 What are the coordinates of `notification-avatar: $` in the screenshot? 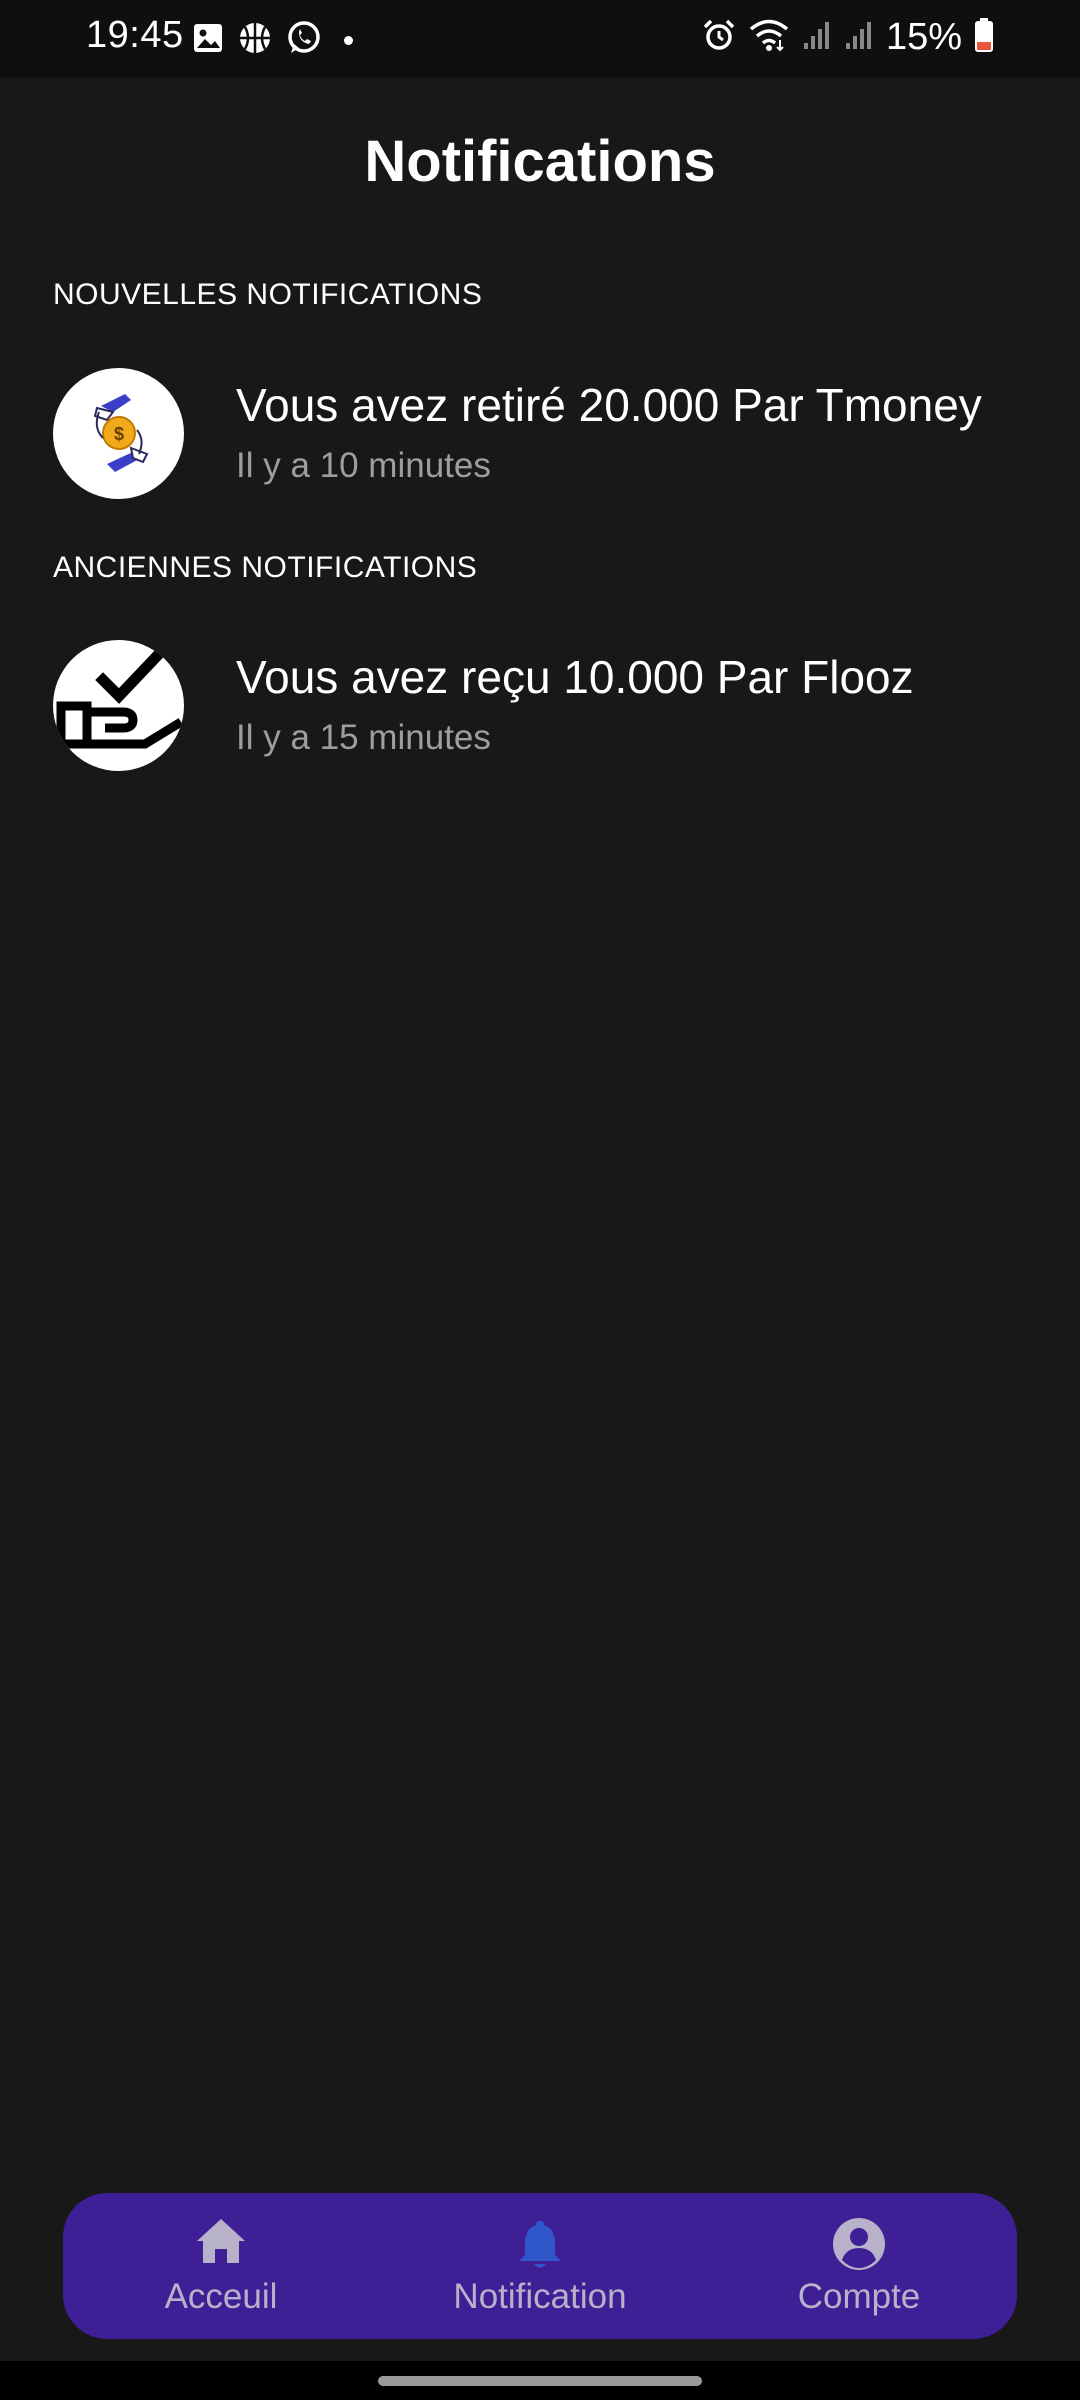 It's located at (118, 433).